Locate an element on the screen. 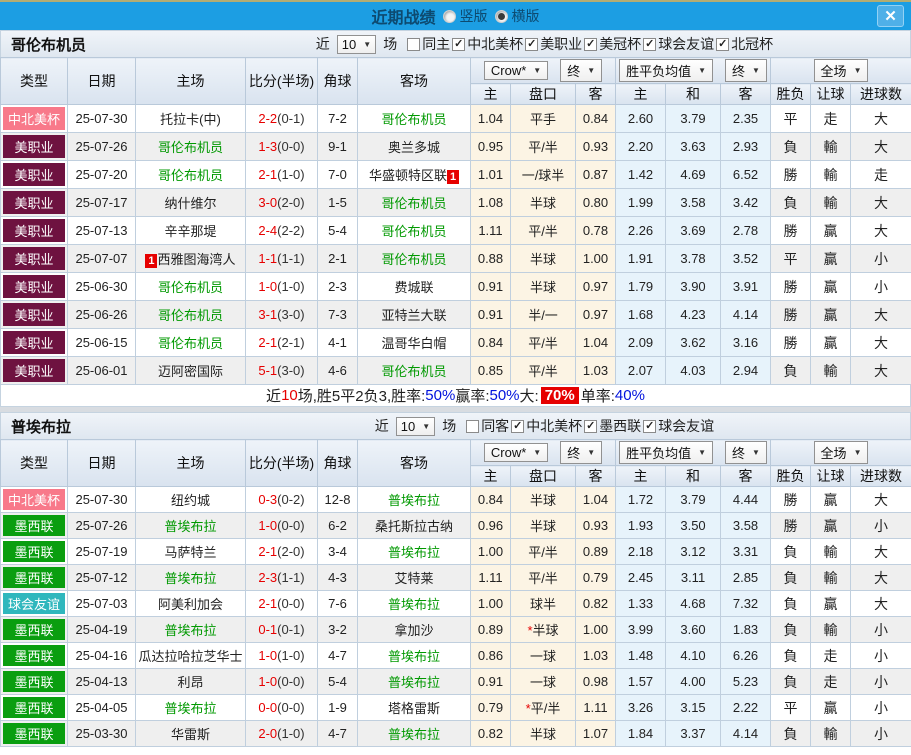  fulltime-score: 0-3 is located at coordinates (268, 499).